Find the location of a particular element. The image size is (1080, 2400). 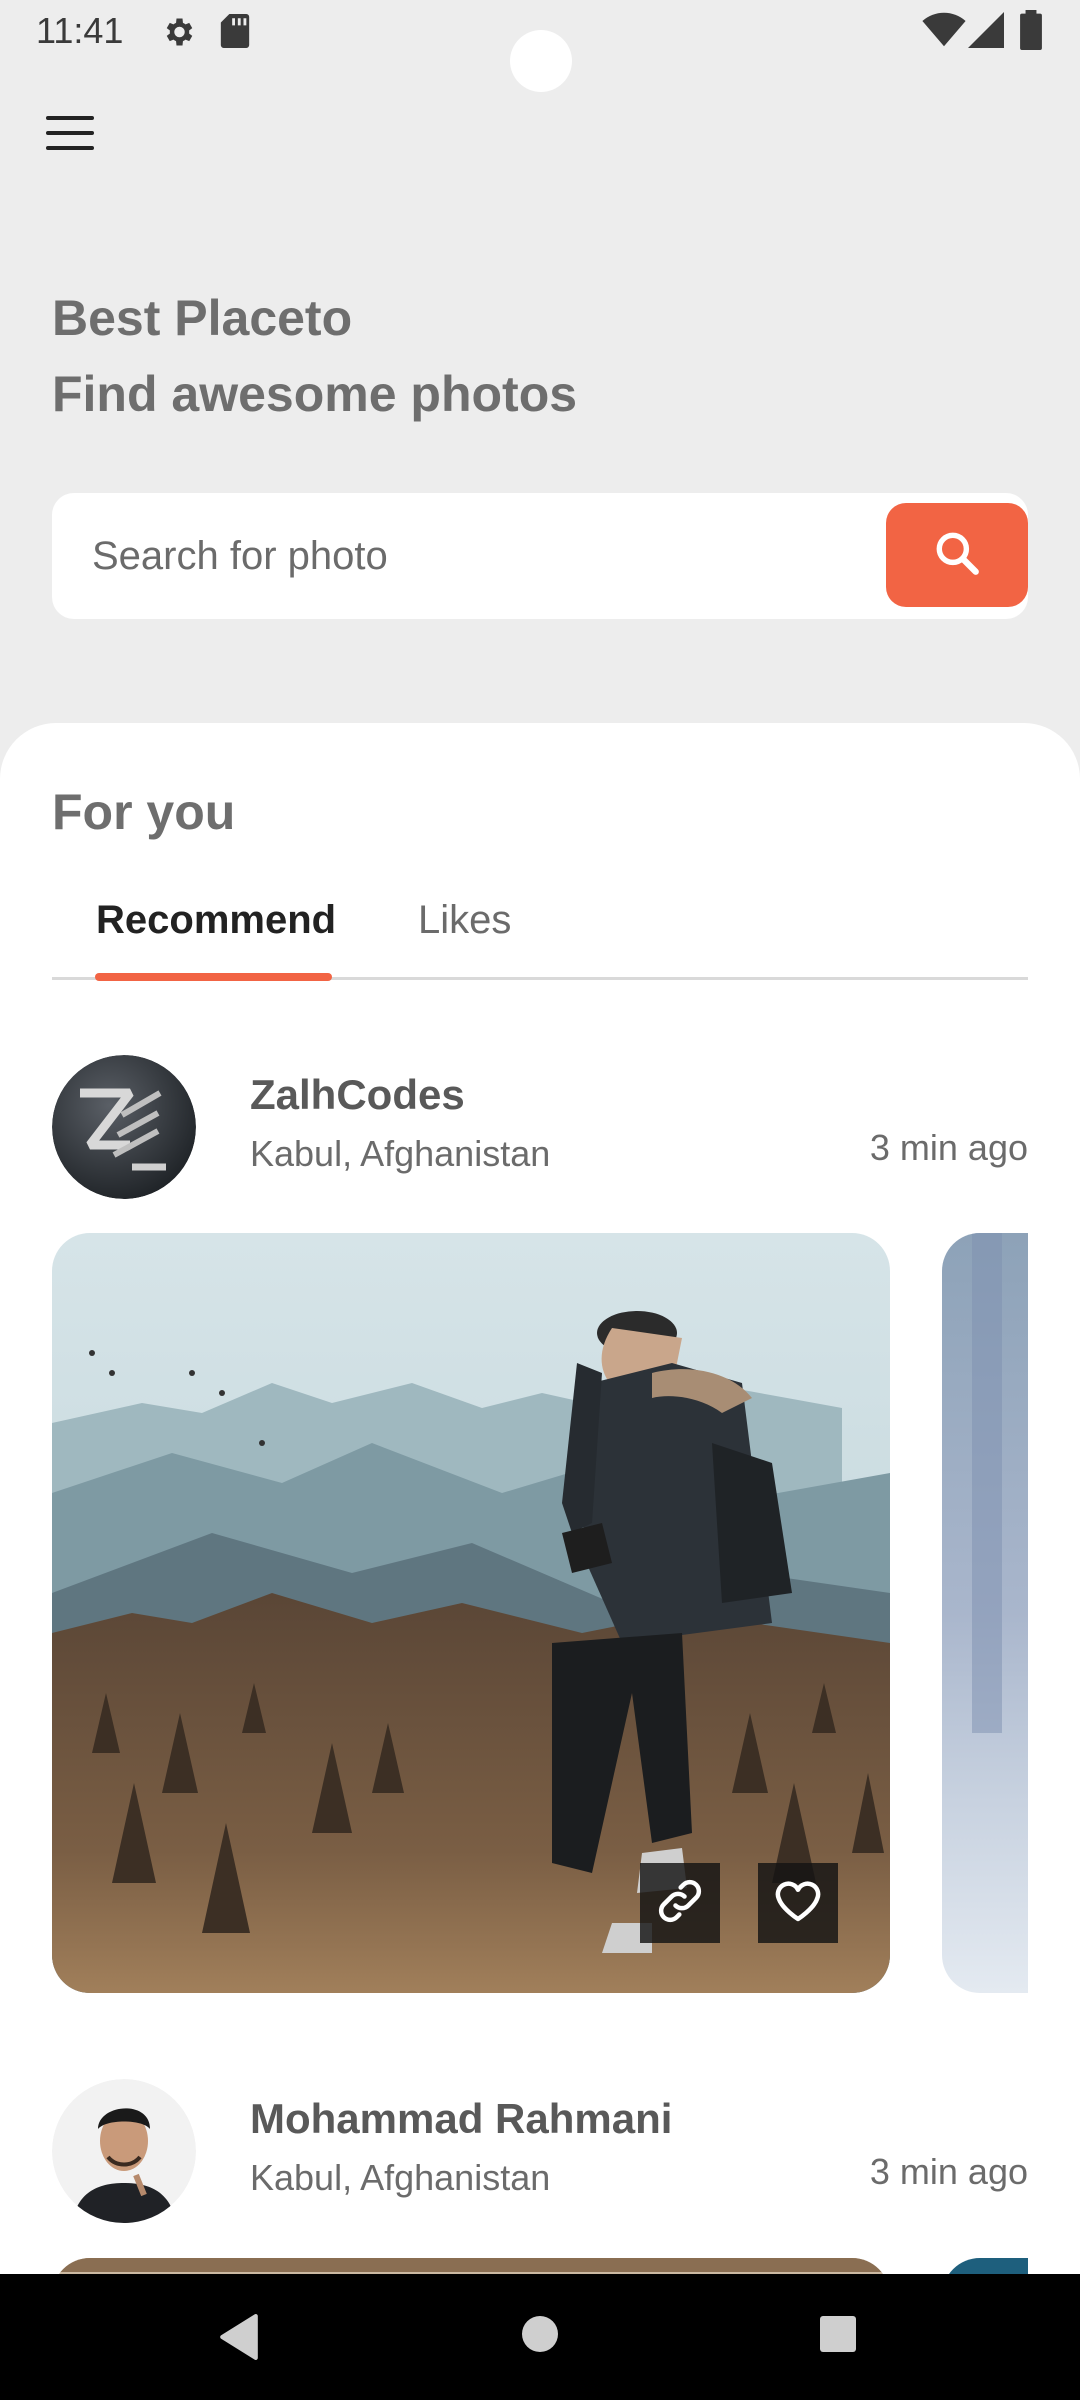

active-tab-indicator is located at coordinates (213, 977).